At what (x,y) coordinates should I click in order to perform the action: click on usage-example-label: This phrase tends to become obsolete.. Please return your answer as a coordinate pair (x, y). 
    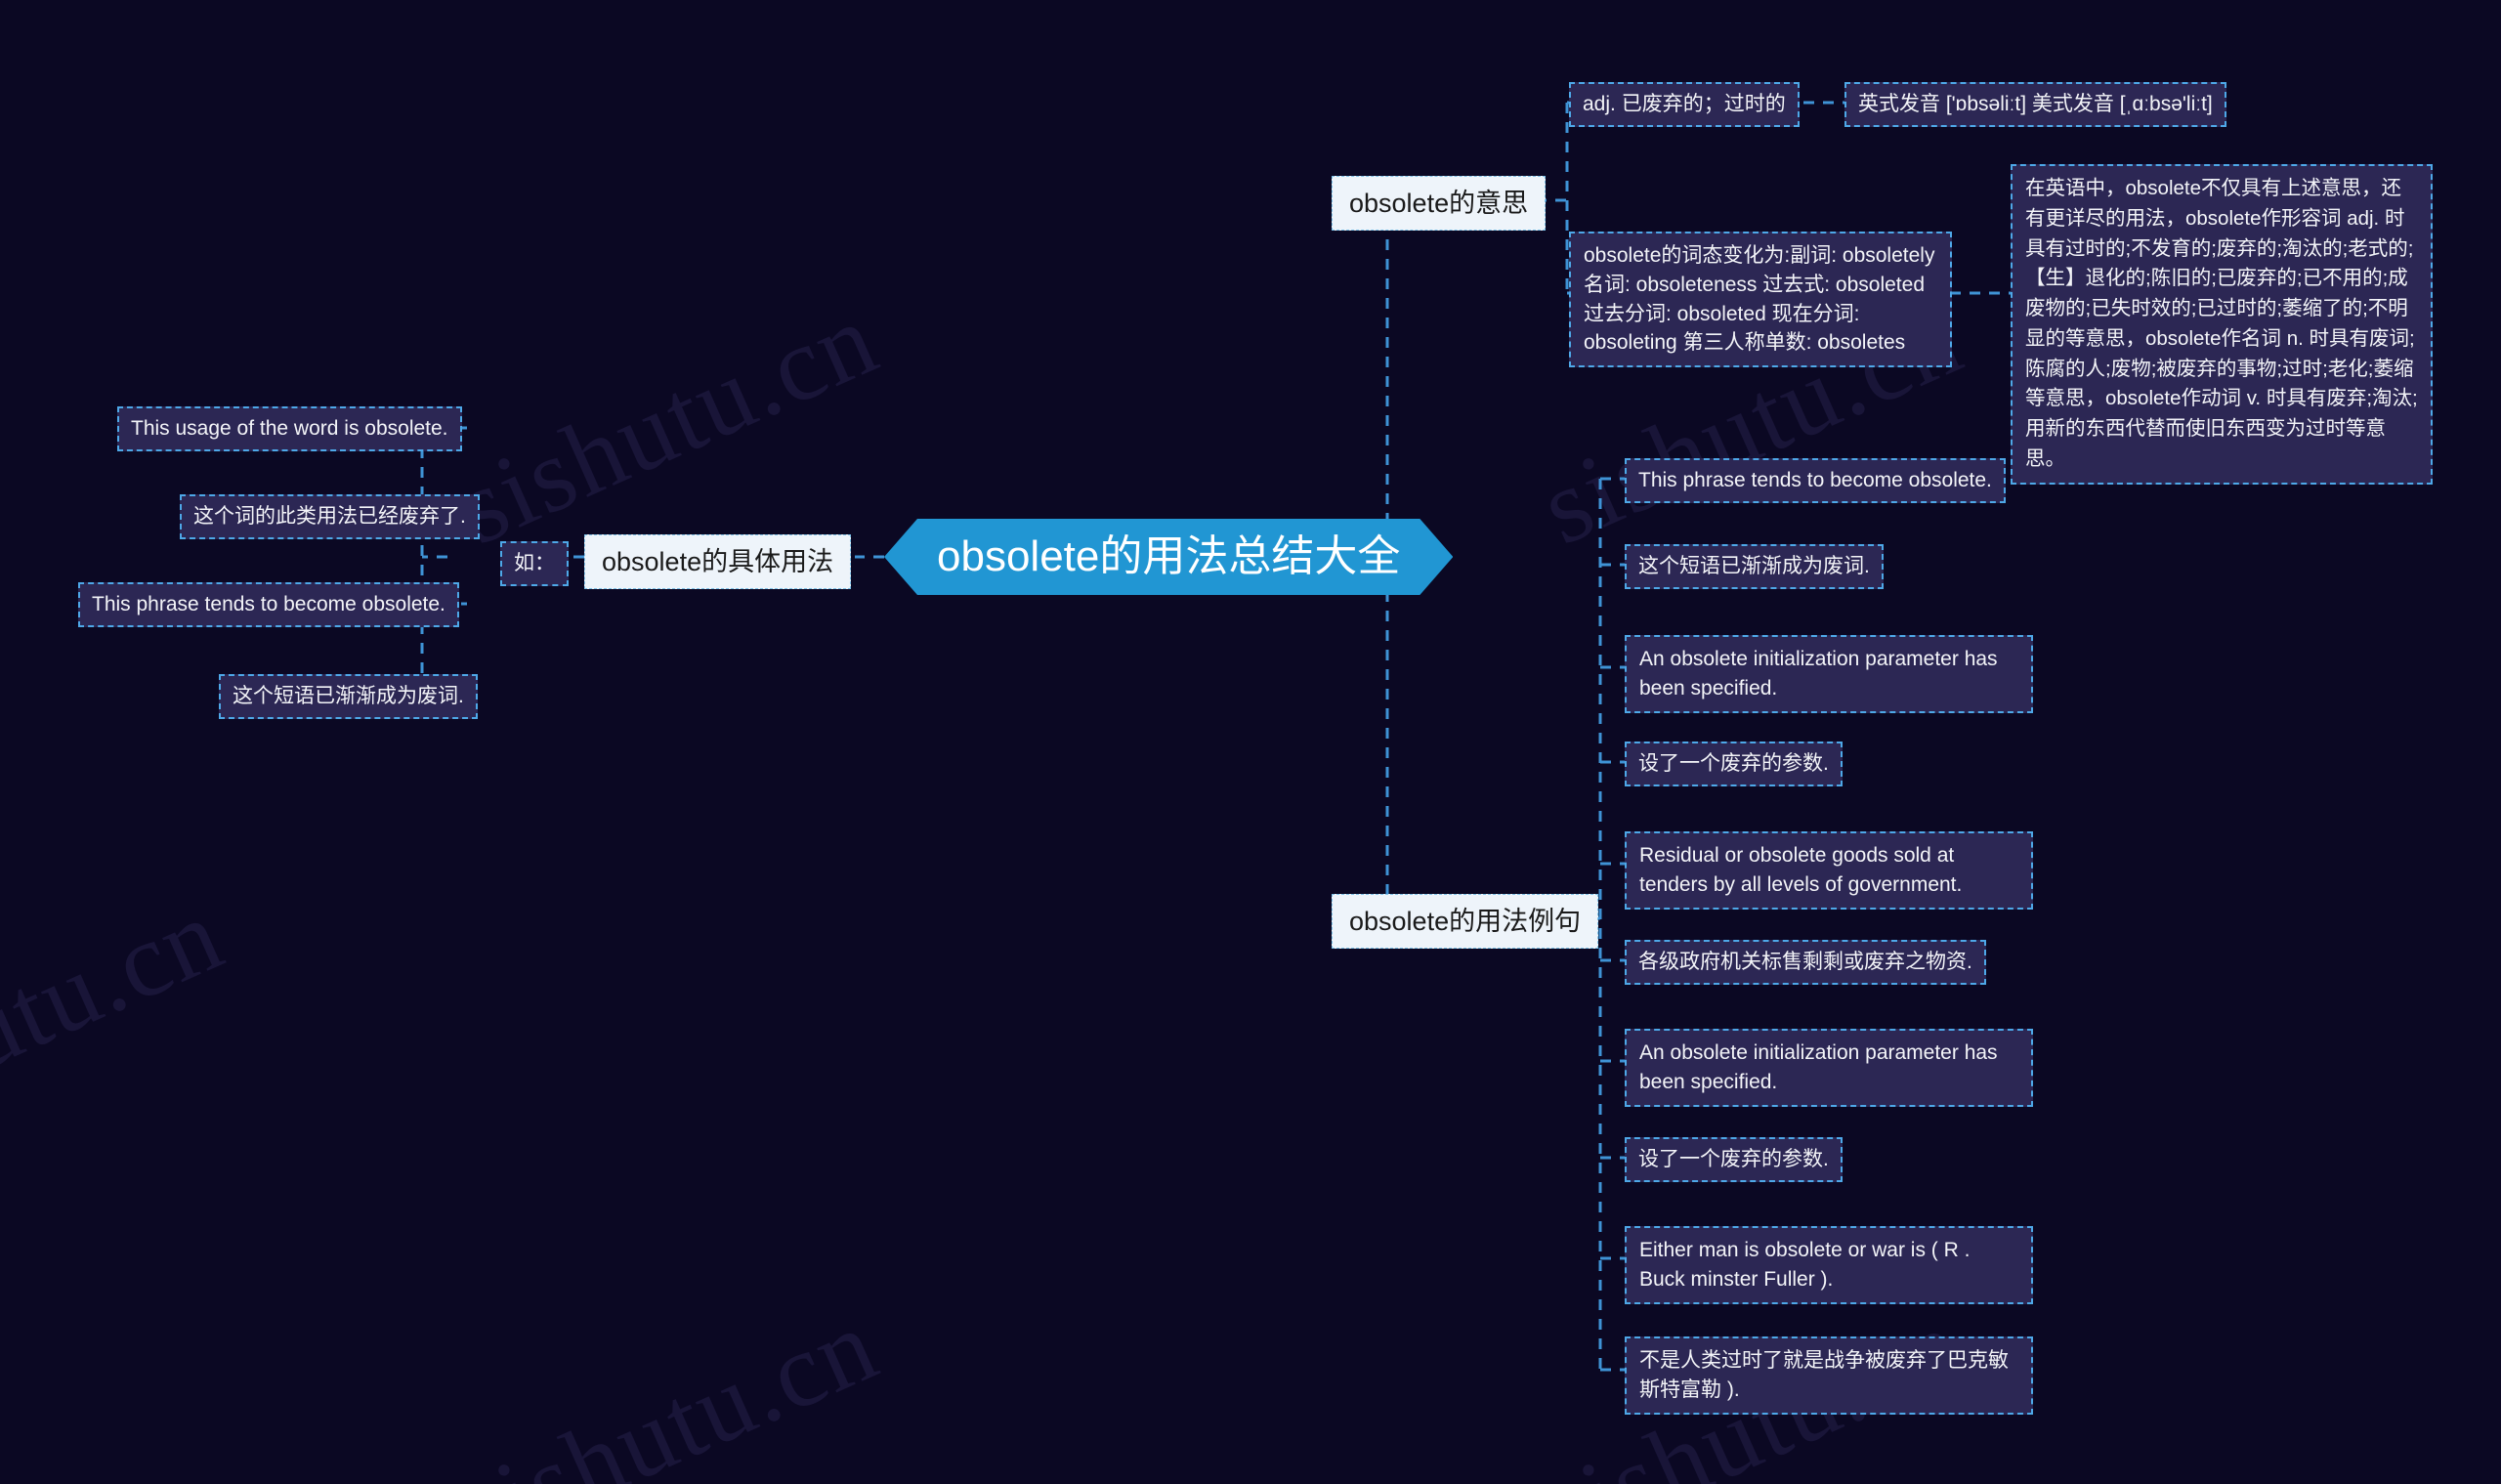
    Looking at the image, I should click on (268, 604).